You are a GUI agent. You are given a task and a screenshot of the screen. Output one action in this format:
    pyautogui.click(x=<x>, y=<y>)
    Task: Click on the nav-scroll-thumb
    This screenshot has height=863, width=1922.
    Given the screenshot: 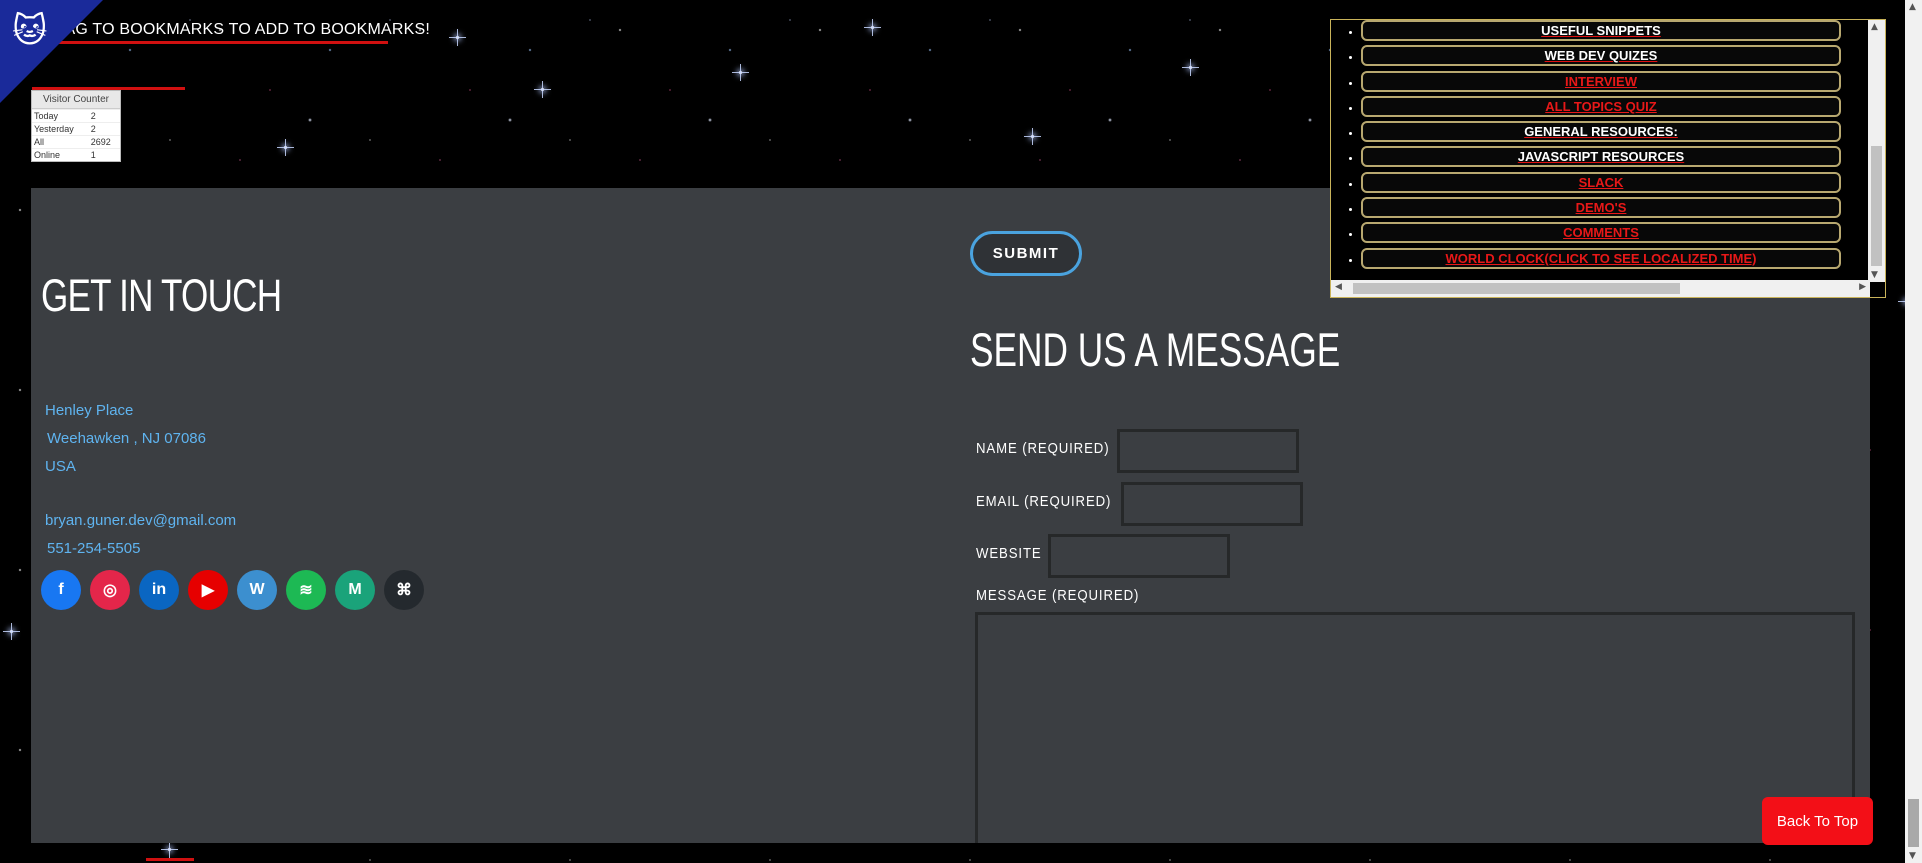 What is the action you would take?
    pyautogui.click(x=1876, y=206)
    